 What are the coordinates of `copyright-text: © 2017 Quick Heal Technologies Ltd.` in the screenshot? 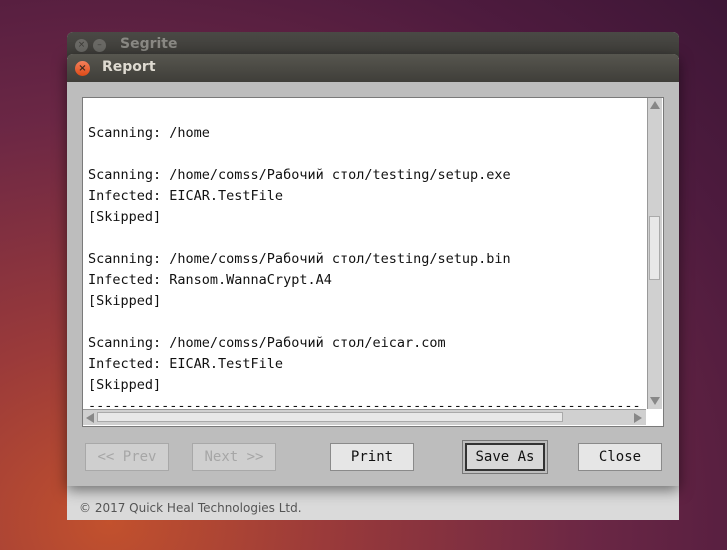 It's located at (190, 508).